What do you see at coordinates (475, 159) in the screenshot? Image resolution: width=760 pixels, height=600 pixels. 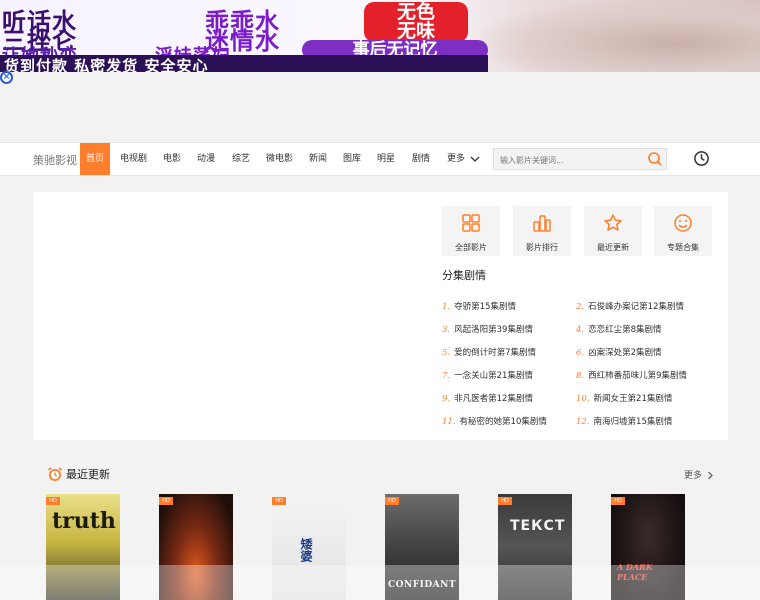 I see `chevron-down-icon` at bounding box center [475, 159].